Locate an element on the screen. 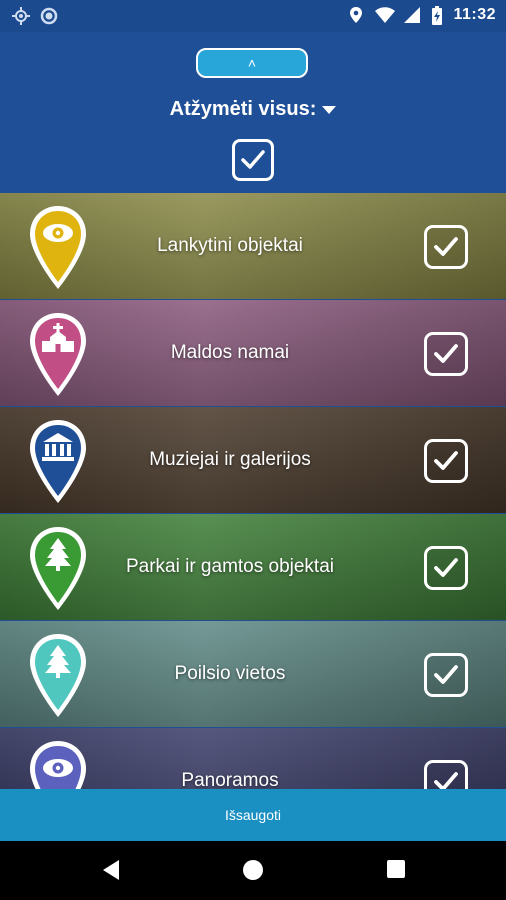 The width and height of the screenshot is (506, 900). category-row: Parkai ir gamtos objektai is located at coordinates (253, 567).